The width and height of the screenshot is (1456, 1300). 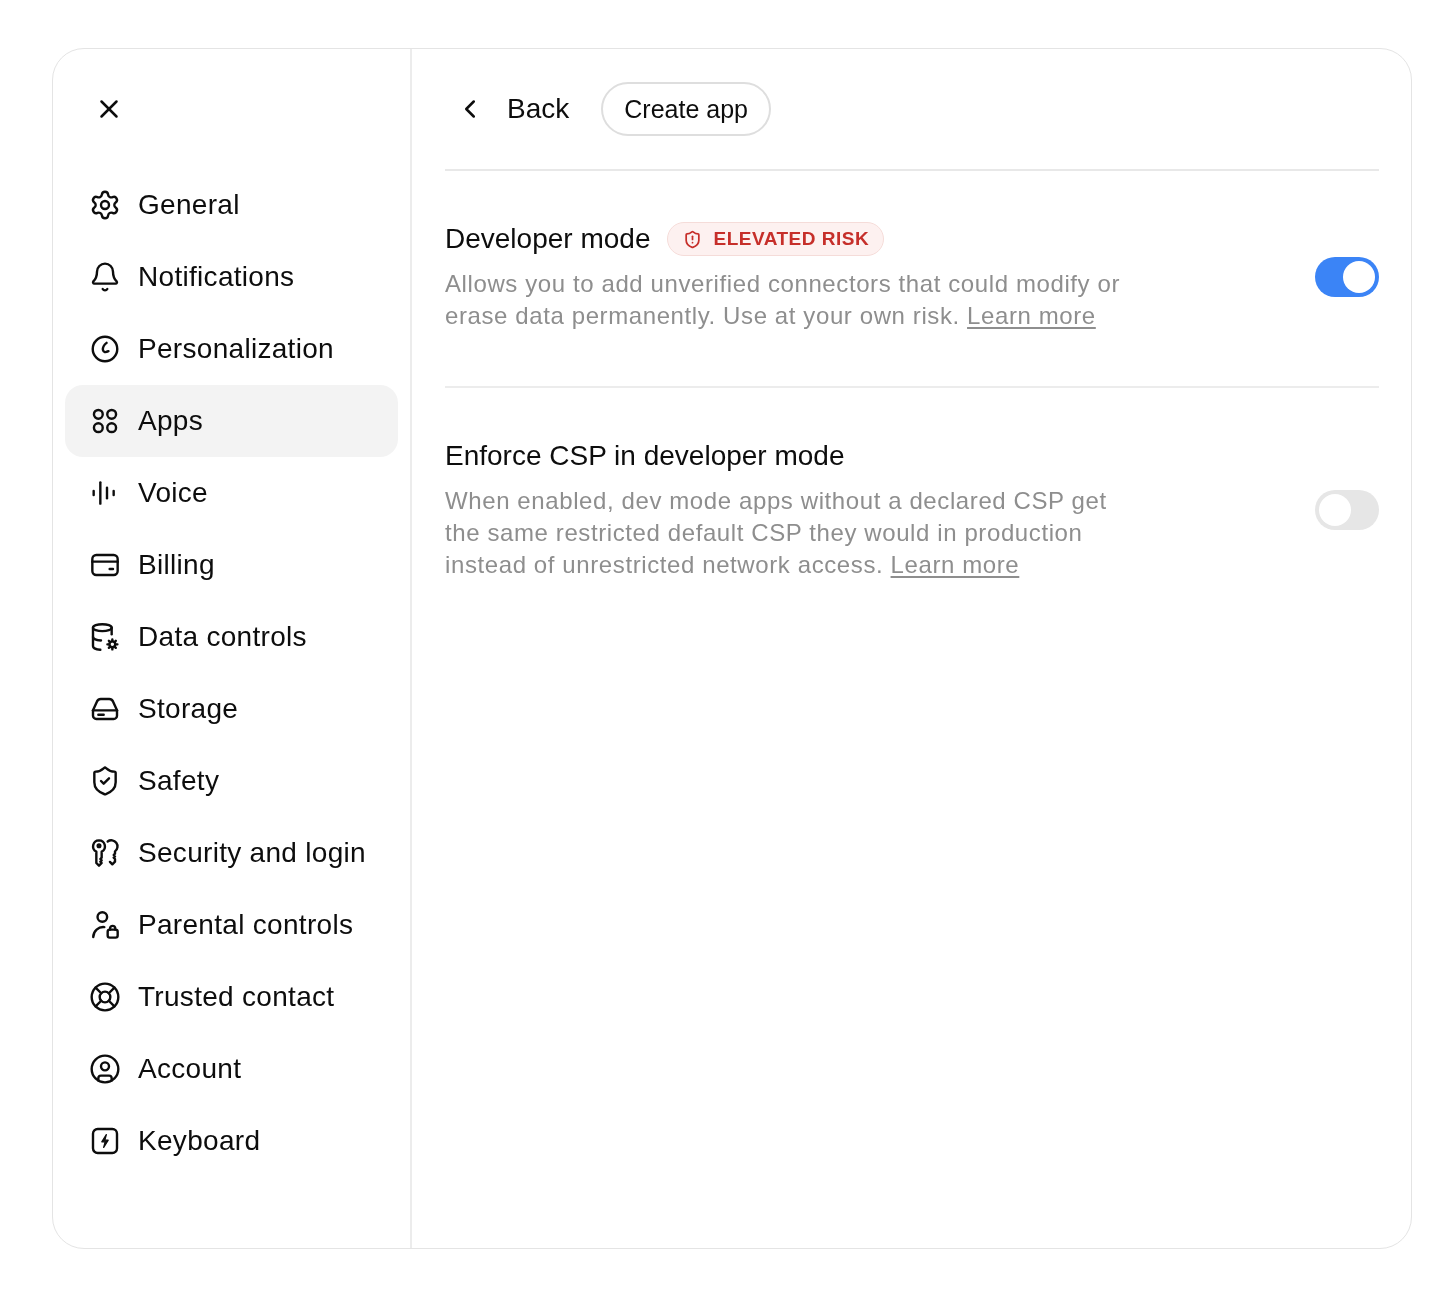 I want to click on database-gear-icon, so click(x=105, y=637).